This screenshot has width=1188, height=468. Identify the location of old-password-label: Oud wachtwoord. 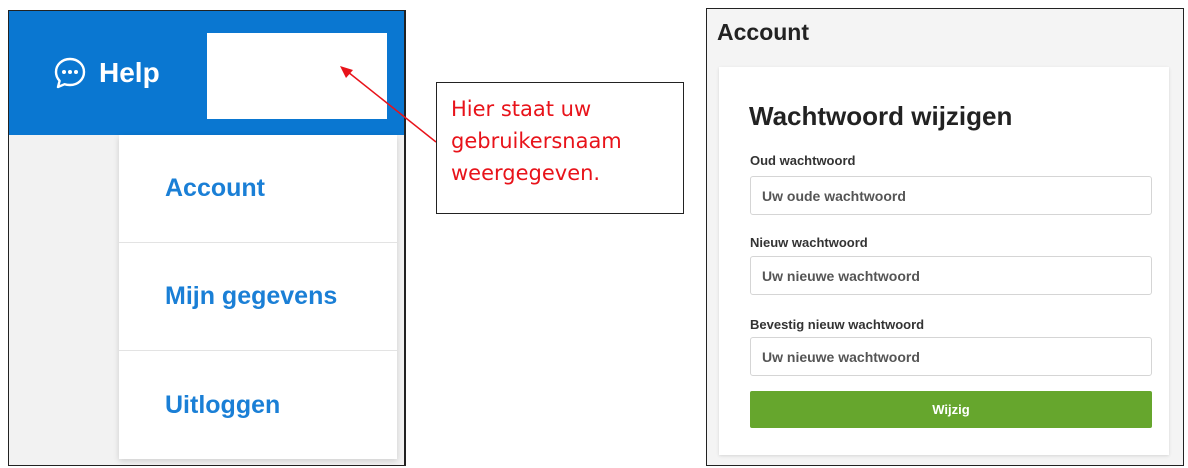
(803, 160).